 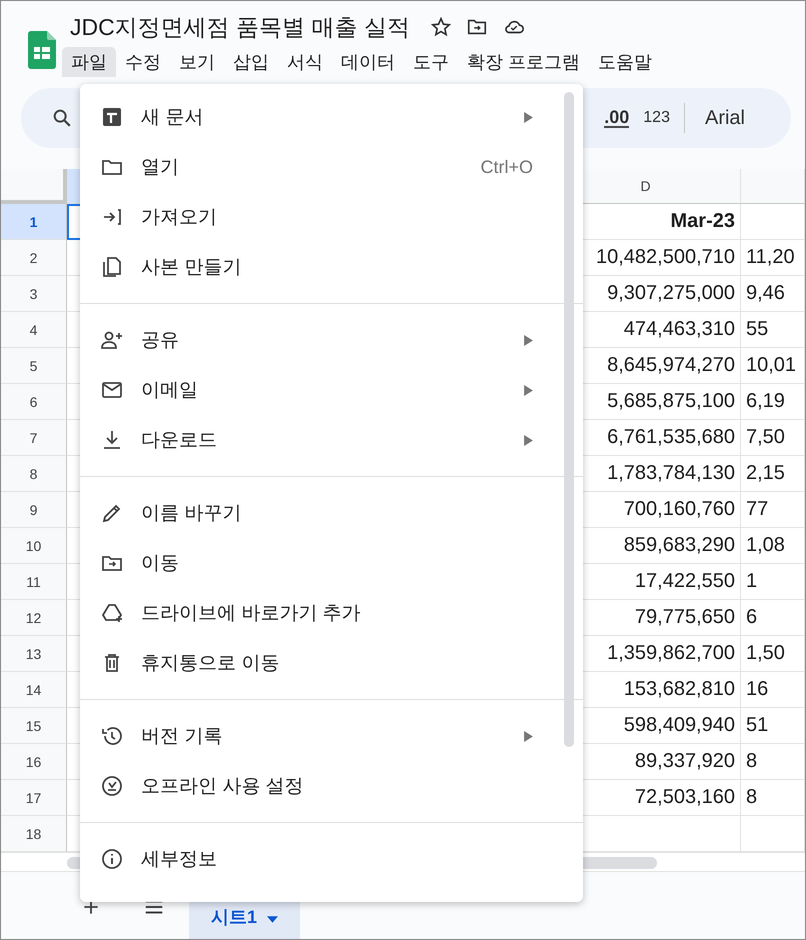 I want to click on document-title: JDC지정면세점 품목별 매출 실적, so click(x=240, y=27).